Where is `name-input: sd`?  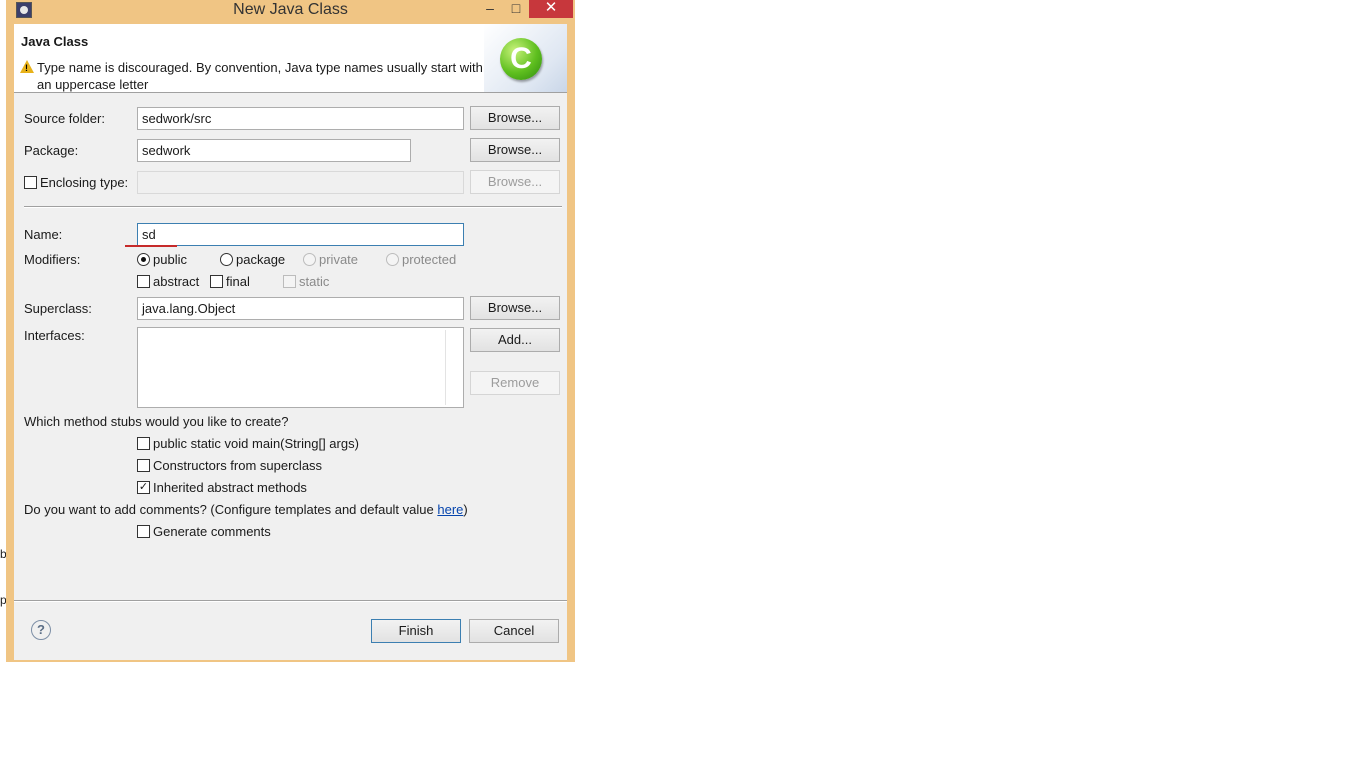 name-input: sd is located at coordinates (300, 234).